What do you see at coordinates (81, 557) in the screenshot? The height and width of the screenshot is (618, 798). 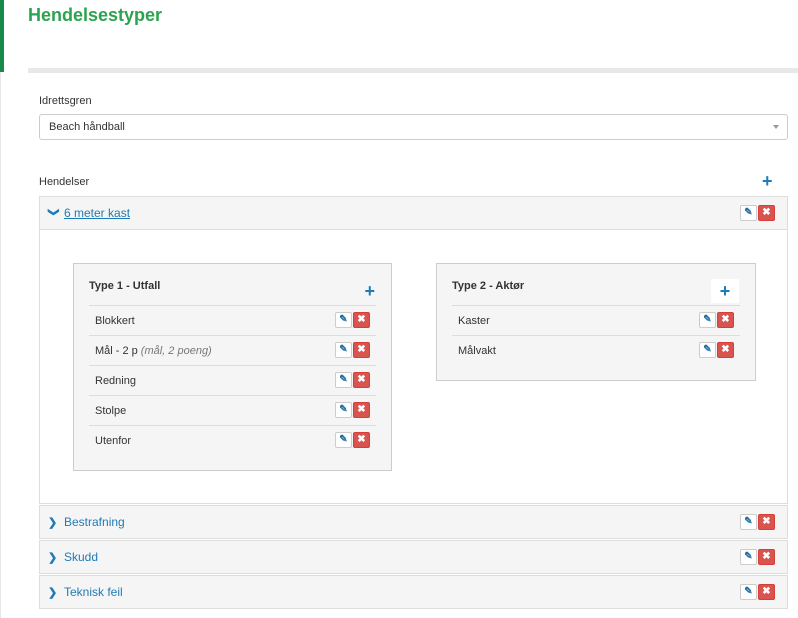 I see `panel-title: Skudd` at bounding box center [81, 557].